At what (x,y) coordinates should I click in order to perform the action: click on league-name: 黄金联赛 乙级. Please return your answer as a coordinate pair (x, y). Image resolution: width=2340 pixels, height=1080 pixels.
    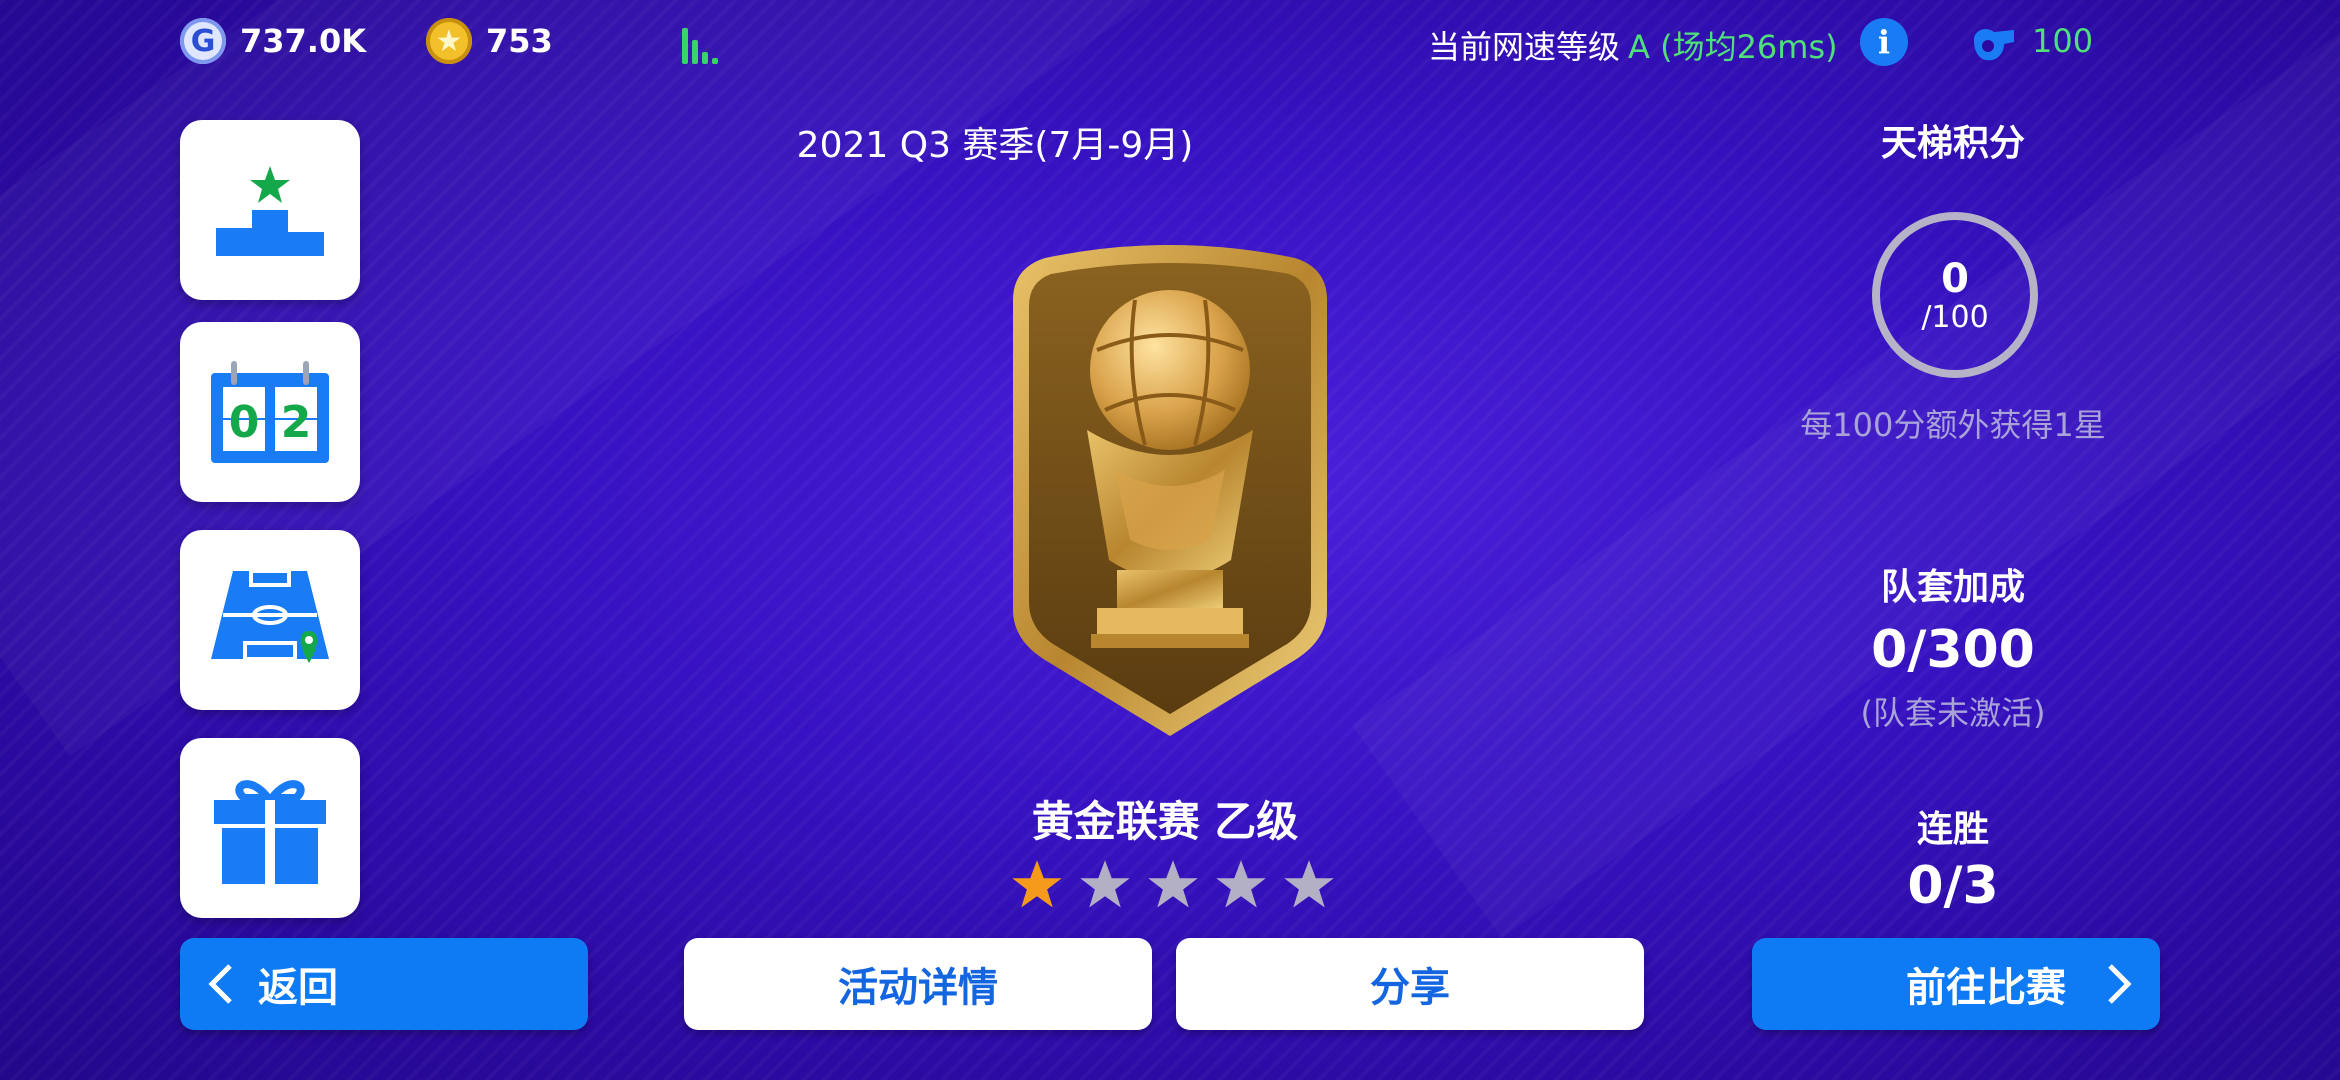
    Looking at the image, I should click on (1165, 821).